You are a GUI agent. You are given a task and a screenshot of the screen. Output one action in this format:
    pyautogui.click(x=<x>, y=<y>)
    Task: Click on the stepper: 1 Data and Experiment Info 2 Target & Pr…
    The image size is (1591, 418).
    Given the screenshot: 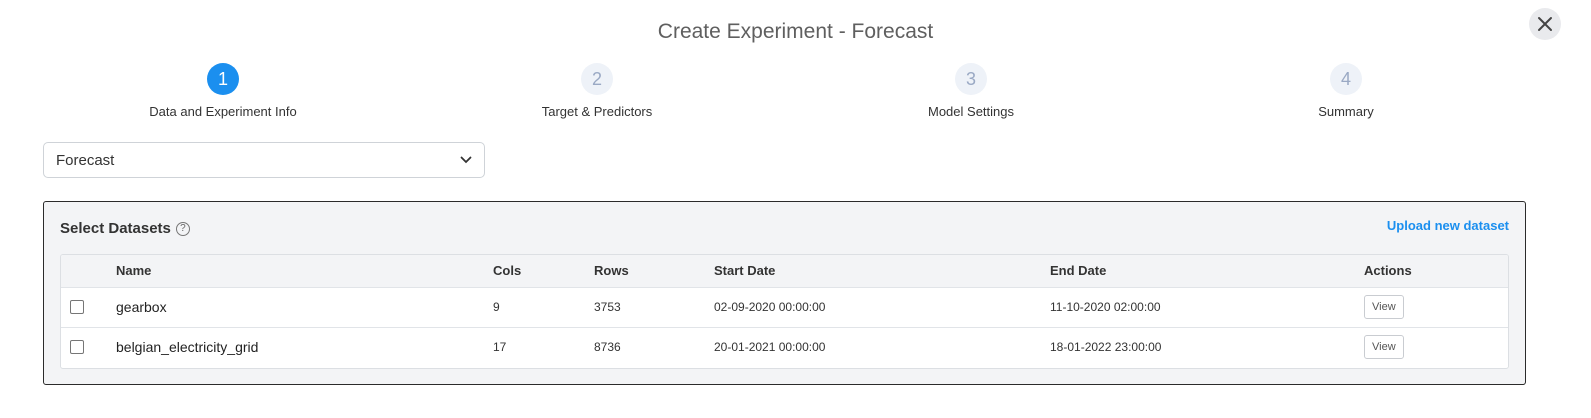 What is the action you would take?
    pyautogui.click(x=795, y=93)
    